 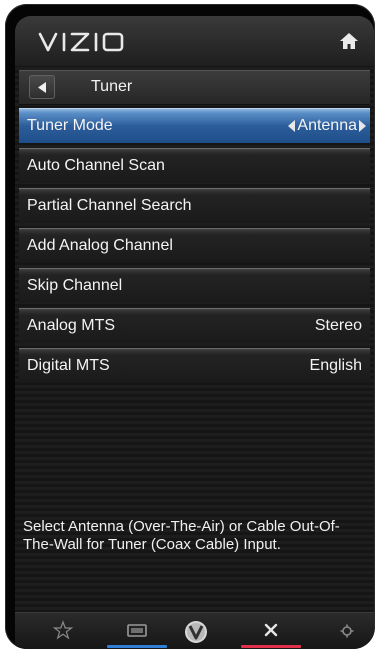 I want to click on star-icon, so click(x=63, y=631).